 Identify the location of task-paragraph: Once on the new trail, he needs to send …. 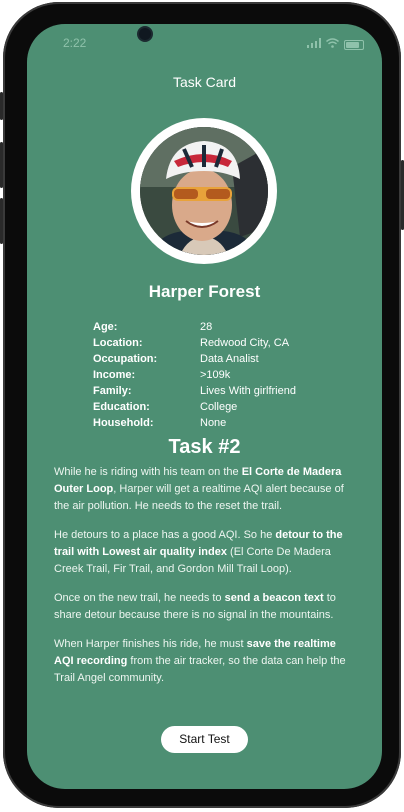
(204, 607).